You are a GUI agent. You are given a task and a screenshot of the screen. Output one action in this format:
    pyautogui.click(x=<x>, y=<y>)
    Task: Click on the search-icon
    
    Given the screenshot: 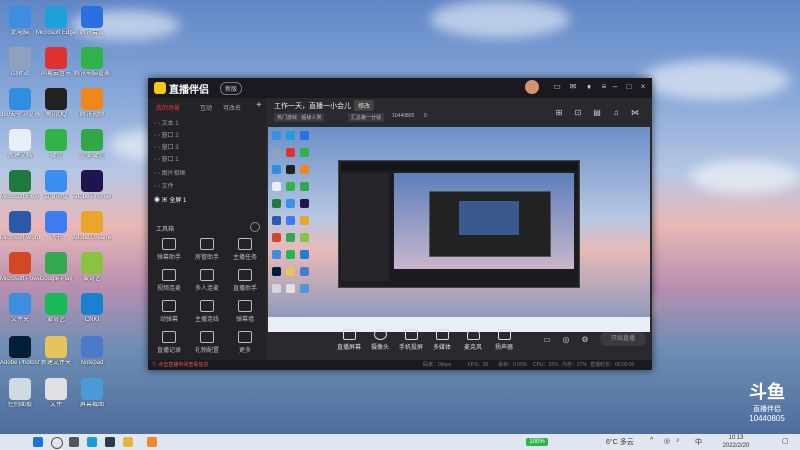 What is the action you would take?
    pyautogui.click(x=57, y=443)
    